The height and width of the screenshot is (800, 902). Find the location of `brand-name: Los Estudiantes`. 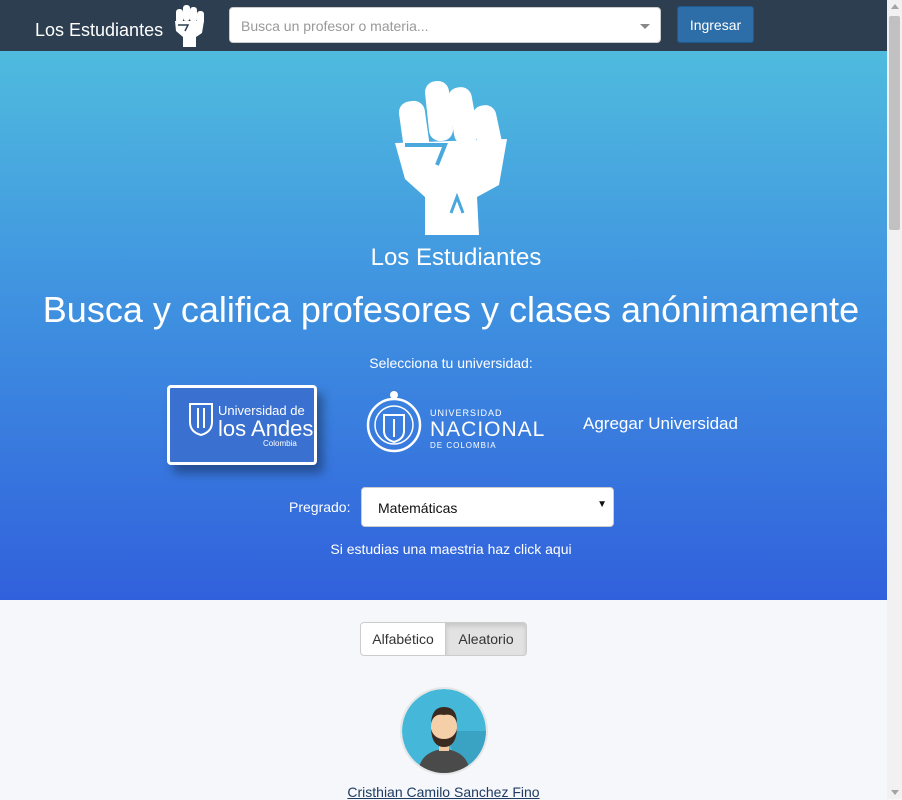

brand-name: Los Estudiantes is located at coordinates (99, 30).